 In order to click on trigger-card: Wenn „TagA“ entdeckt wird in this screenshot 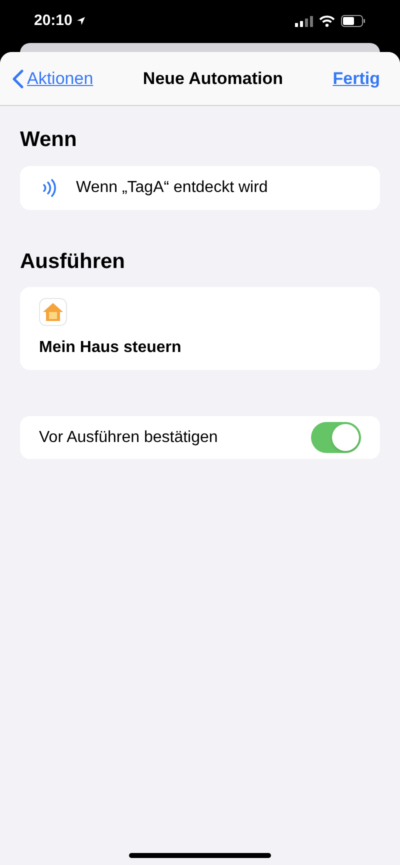, I will do `click(200, 188)`.